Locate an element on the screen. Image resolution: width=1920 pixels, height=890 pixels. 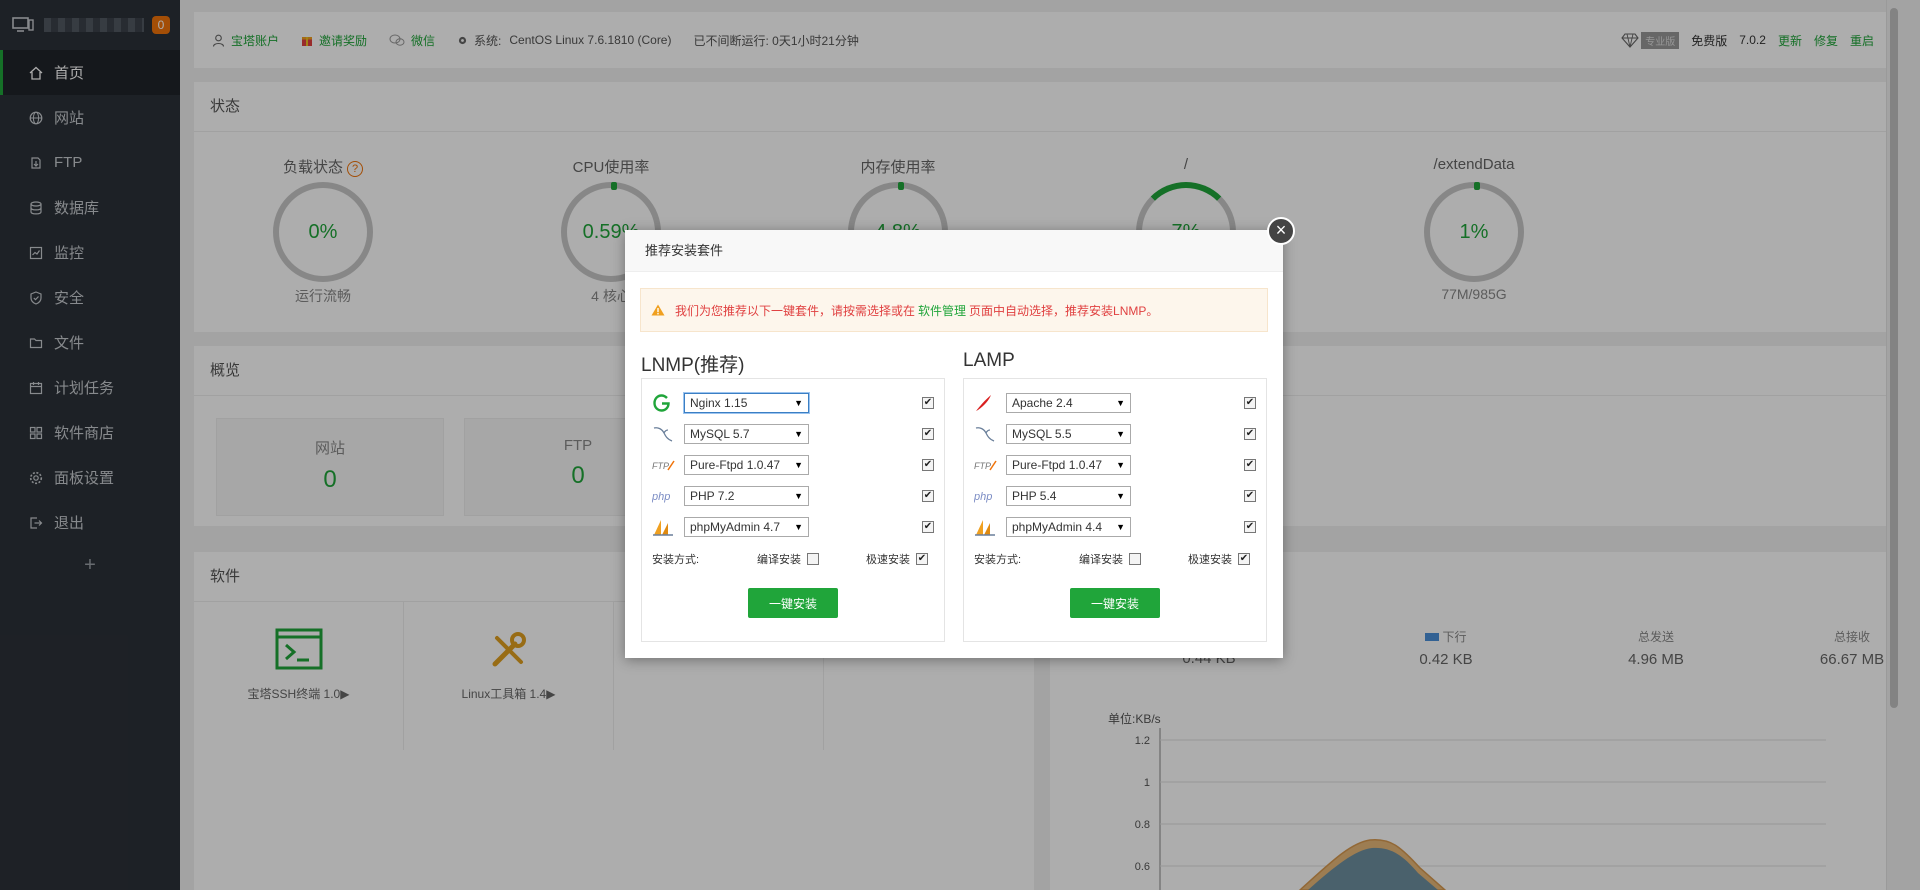
phpmyadmin-version-select: phpMyAdmin 4.7 ▼ is located at coordinates (746, 526).